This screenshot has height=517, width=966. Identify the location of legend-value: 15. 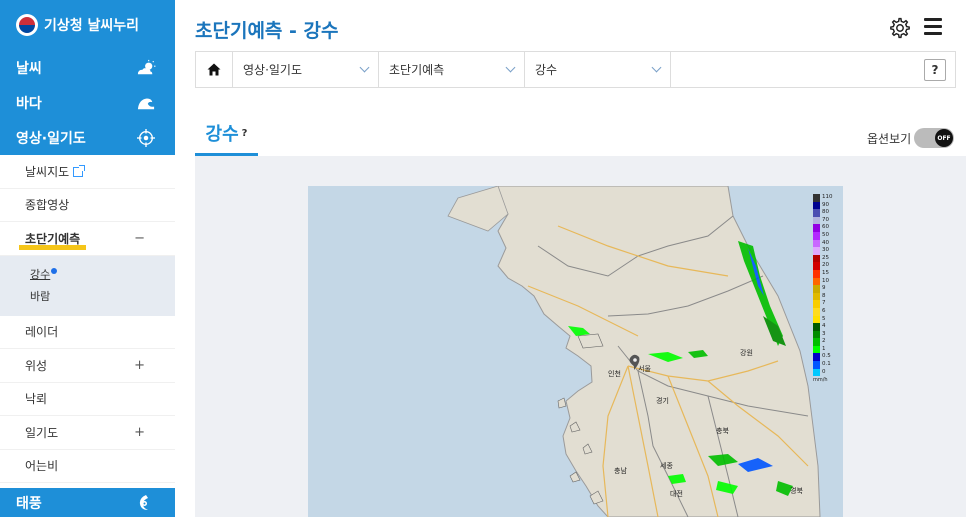
(825, 272).